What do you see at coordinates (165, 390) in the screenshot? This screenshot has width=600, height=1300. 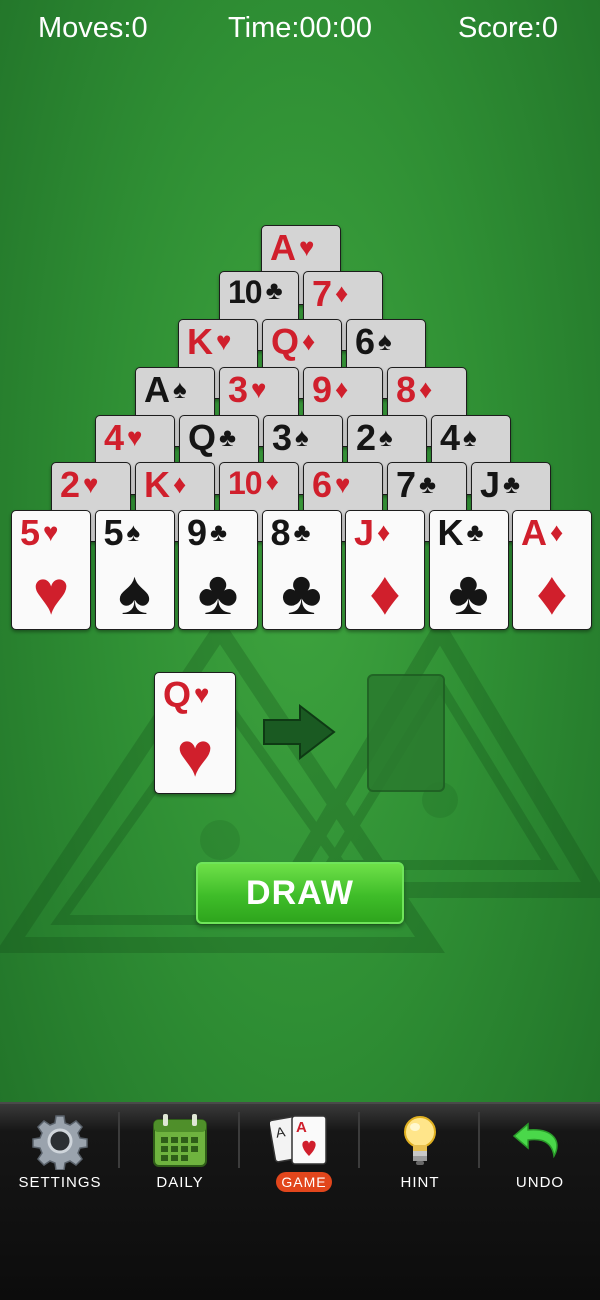 I see `card-corner: A ♠` at bounding box center [165, 390].